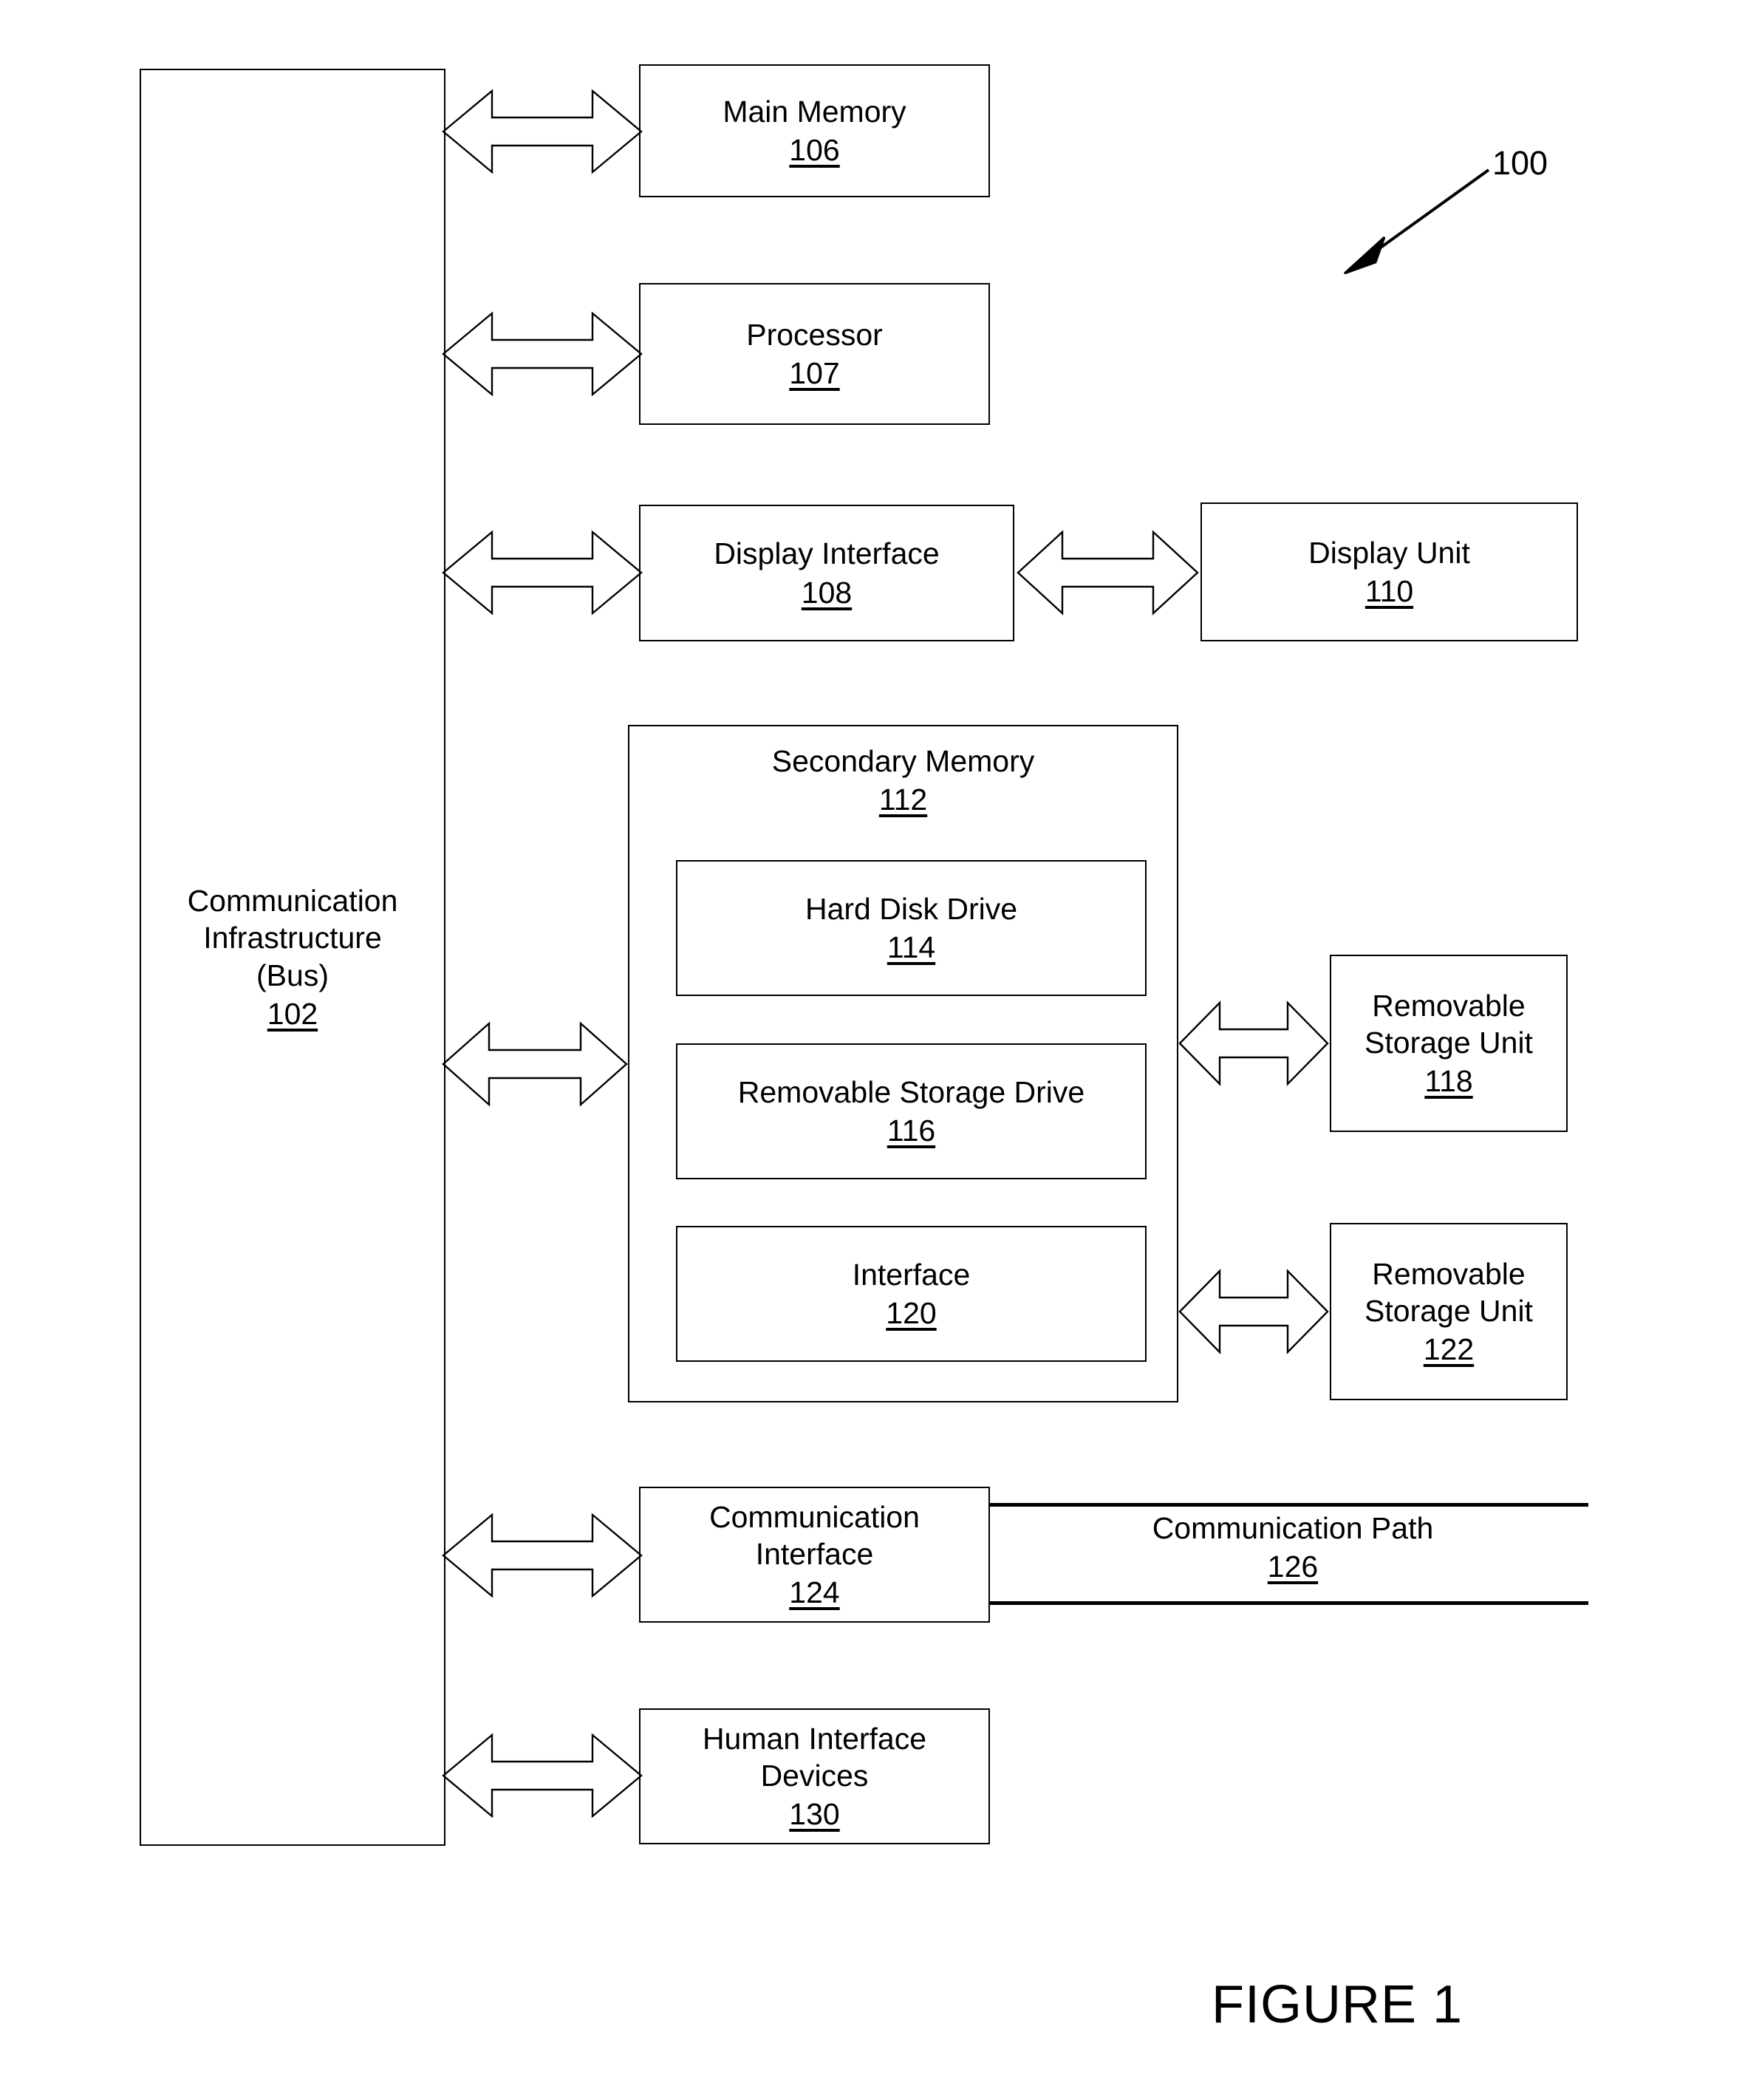  What do you see at coordinates (542, 354) in the screenshot?
I see `arrow-bus-to-processor` at bounding box center [542, 354].